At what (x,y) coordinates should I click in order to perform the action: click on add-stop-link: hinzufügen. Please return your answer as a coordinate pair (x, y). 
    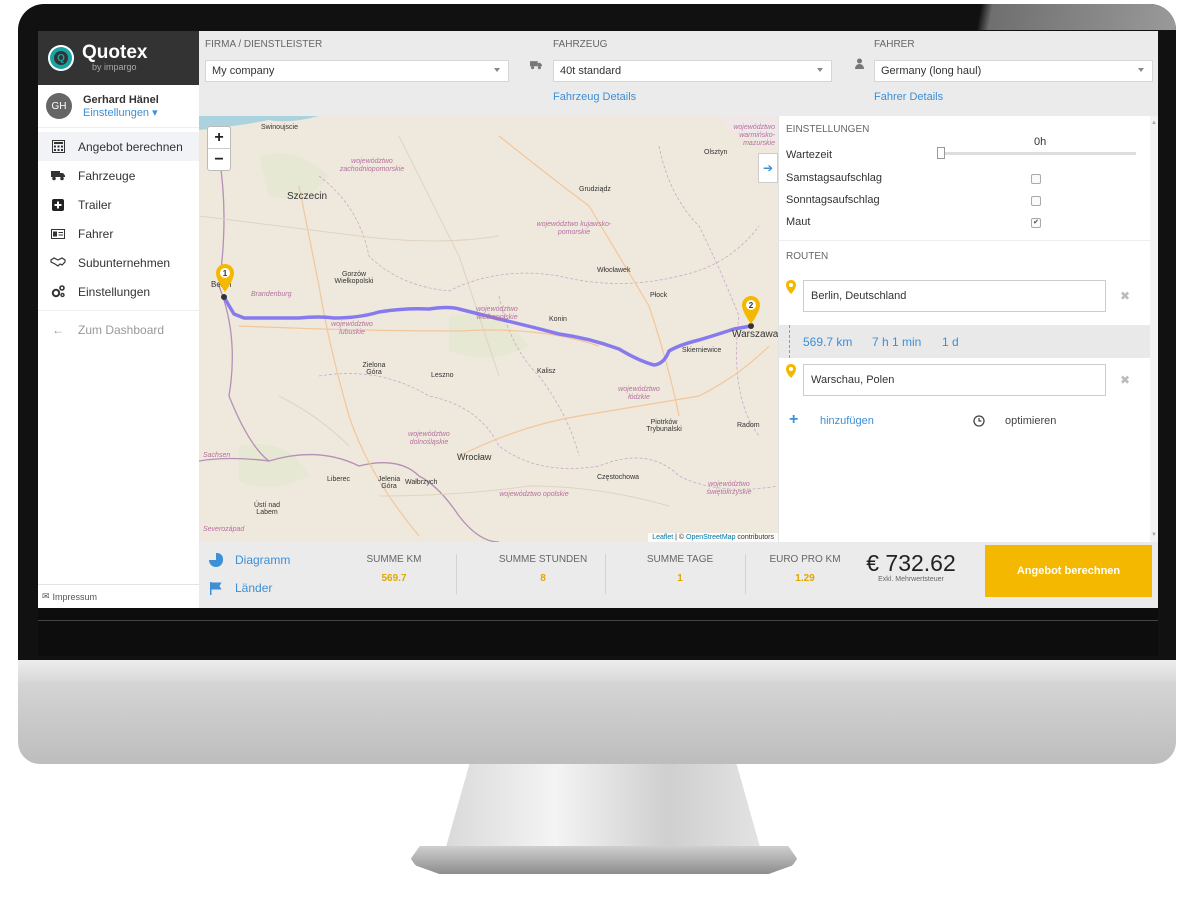
    Looking at the image, I should click on (847, 421).